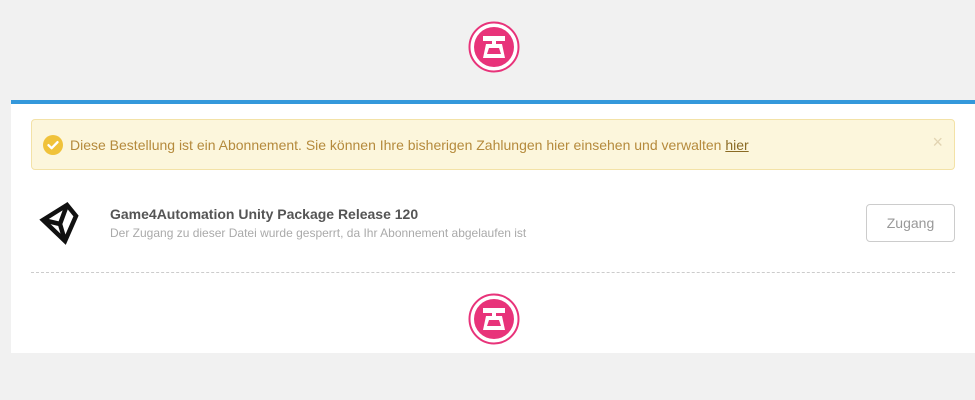 The width and height of the screenshot is (975, 400). What do you see at coordinates (736, 145) in the screenshot?
I see `manage-payments-link: hier` at bounding box center [736, 145].